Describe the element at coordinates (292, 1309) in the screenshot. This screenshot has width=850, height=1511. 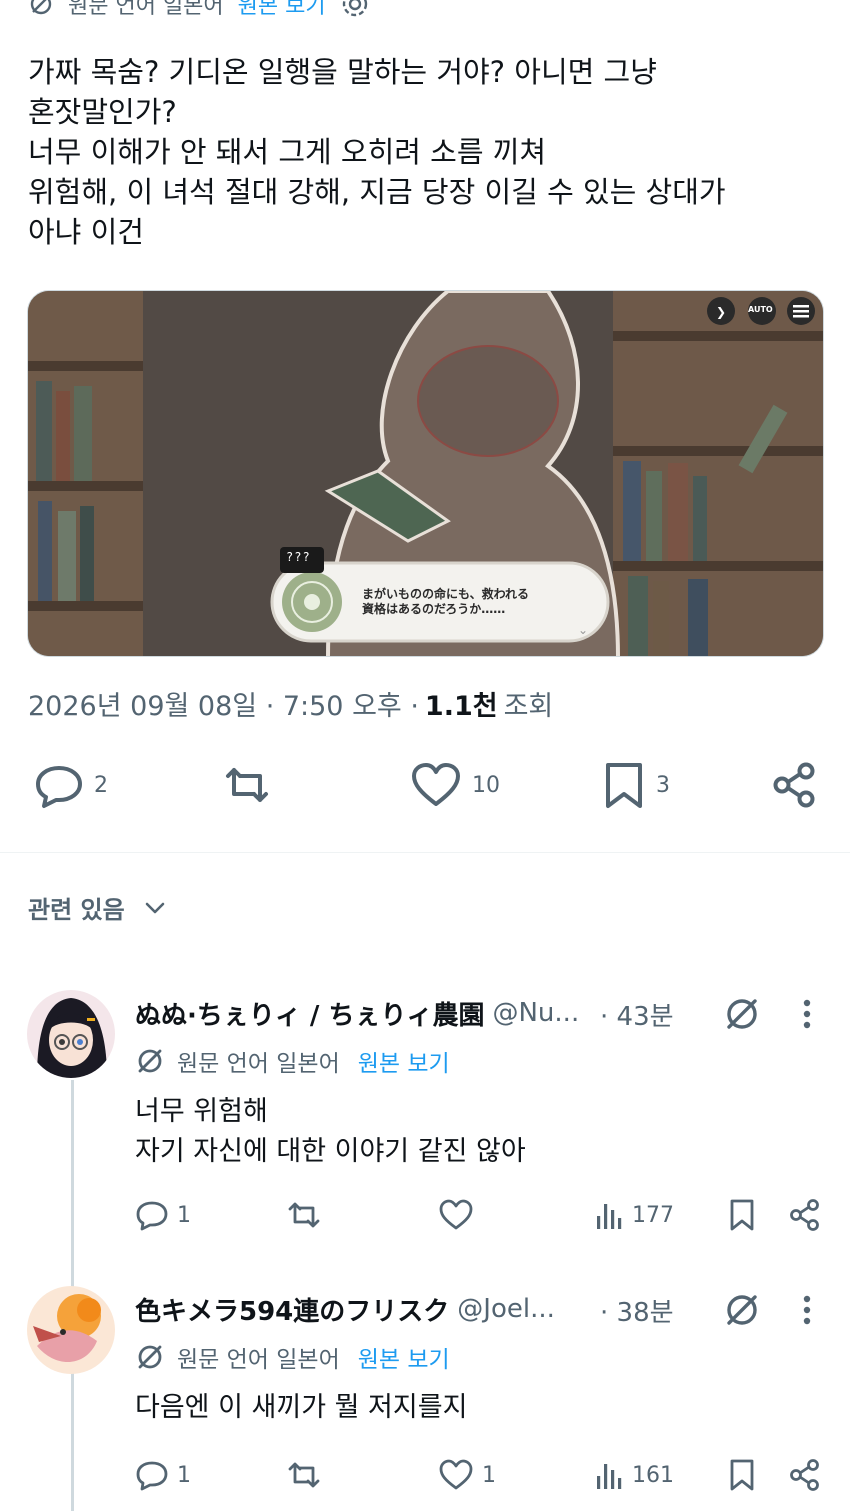
I see `reply-author-name: 色キメラ594連のフリスク` at that location.